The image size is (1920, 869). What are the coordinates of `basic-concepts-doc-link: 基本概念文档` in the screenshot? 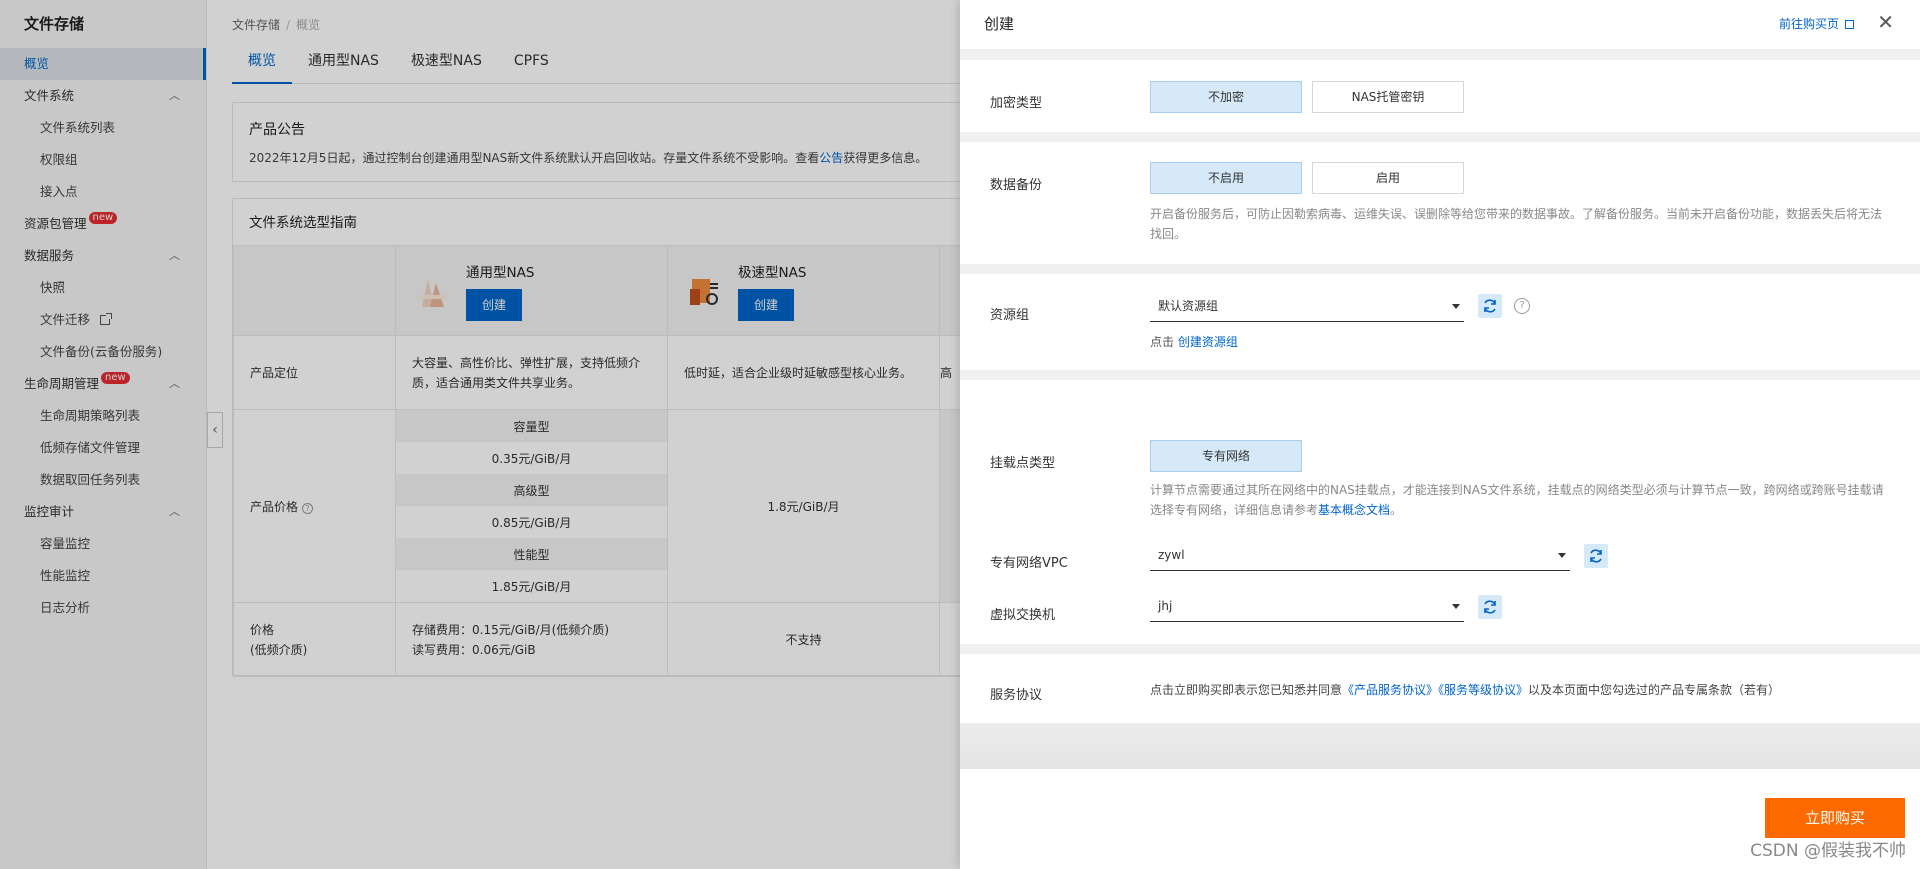 It's located at (1354, 510).